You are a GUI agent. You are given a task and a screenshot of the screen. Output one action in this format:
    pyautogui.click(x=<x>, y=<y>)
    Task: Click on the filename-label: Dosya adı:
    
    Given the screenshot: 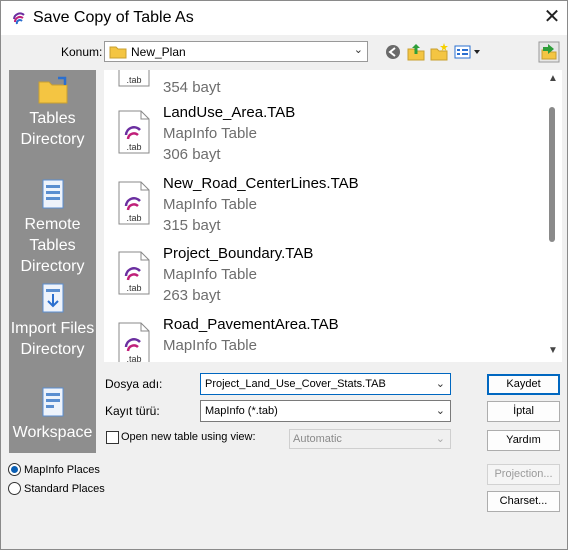 What is the action you would take?
    pyautogui.click(x=134, y=384)
    